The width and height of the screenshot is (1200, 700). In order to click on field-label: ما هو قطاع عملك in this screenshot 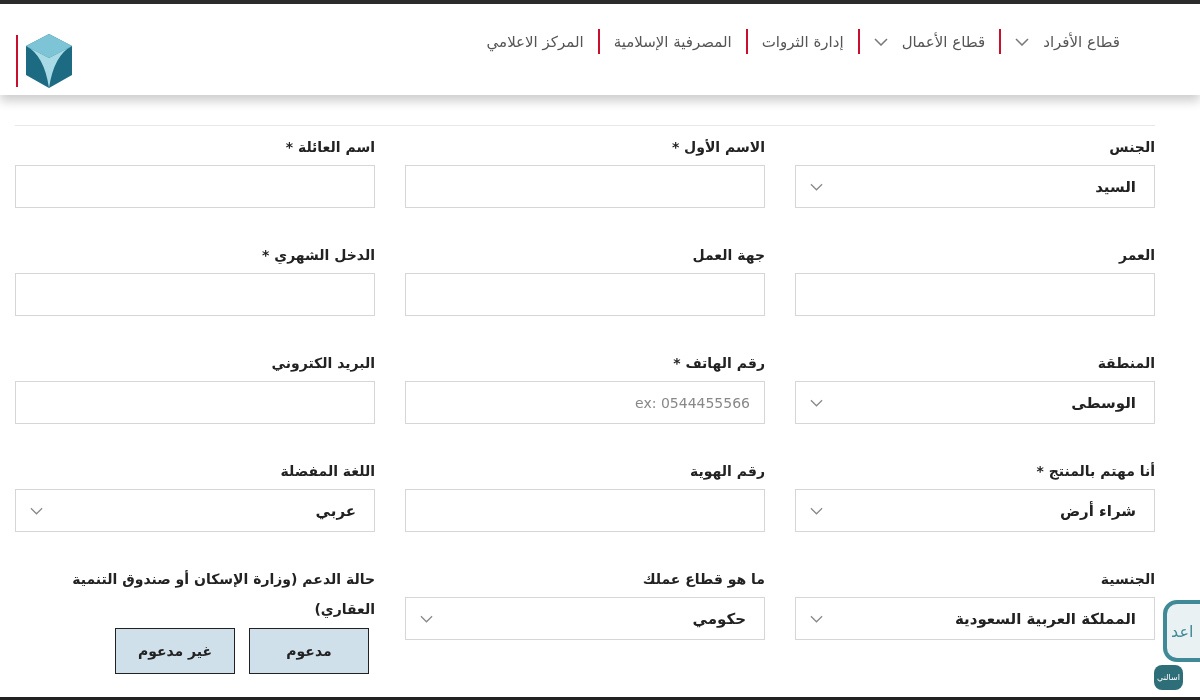, I will do `click(703, 580)`.